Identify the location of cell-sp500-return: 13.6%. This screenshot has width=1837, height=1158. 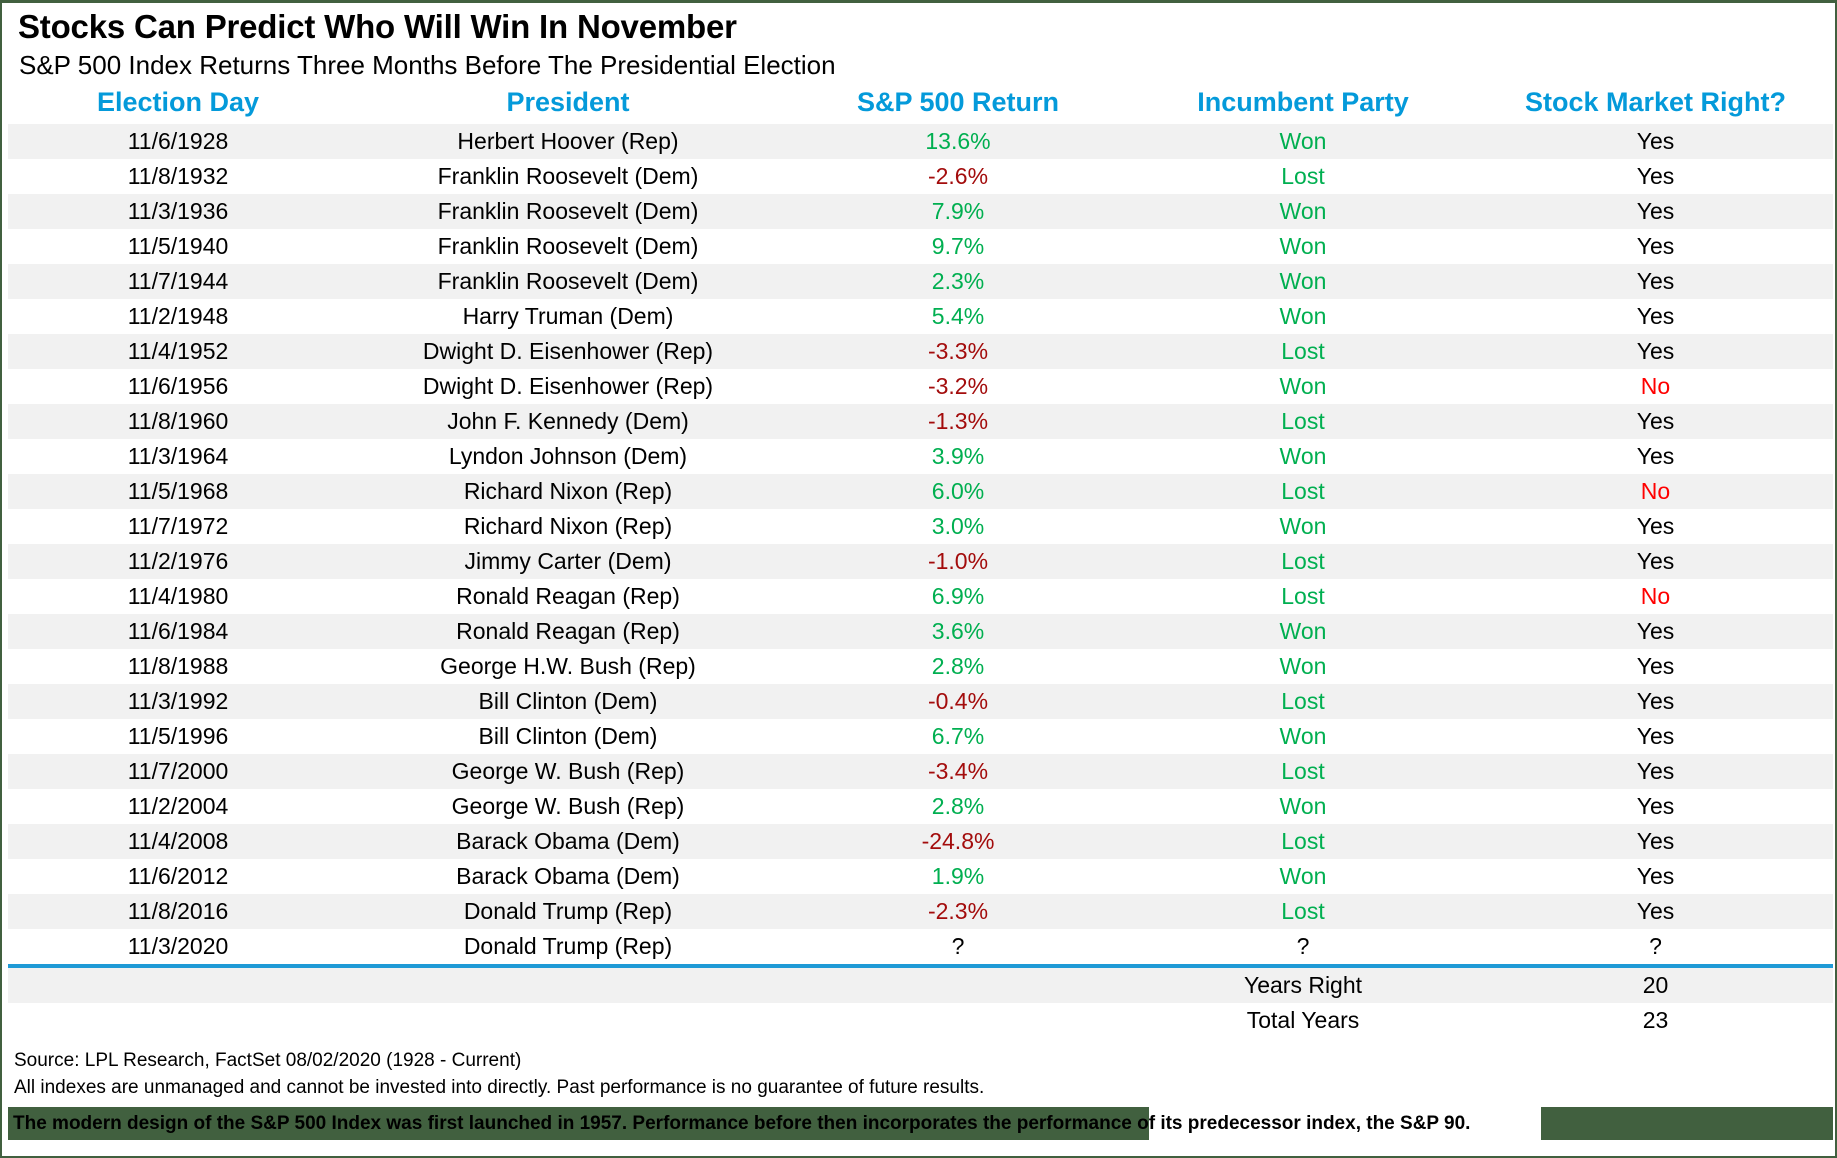
(958, 141).